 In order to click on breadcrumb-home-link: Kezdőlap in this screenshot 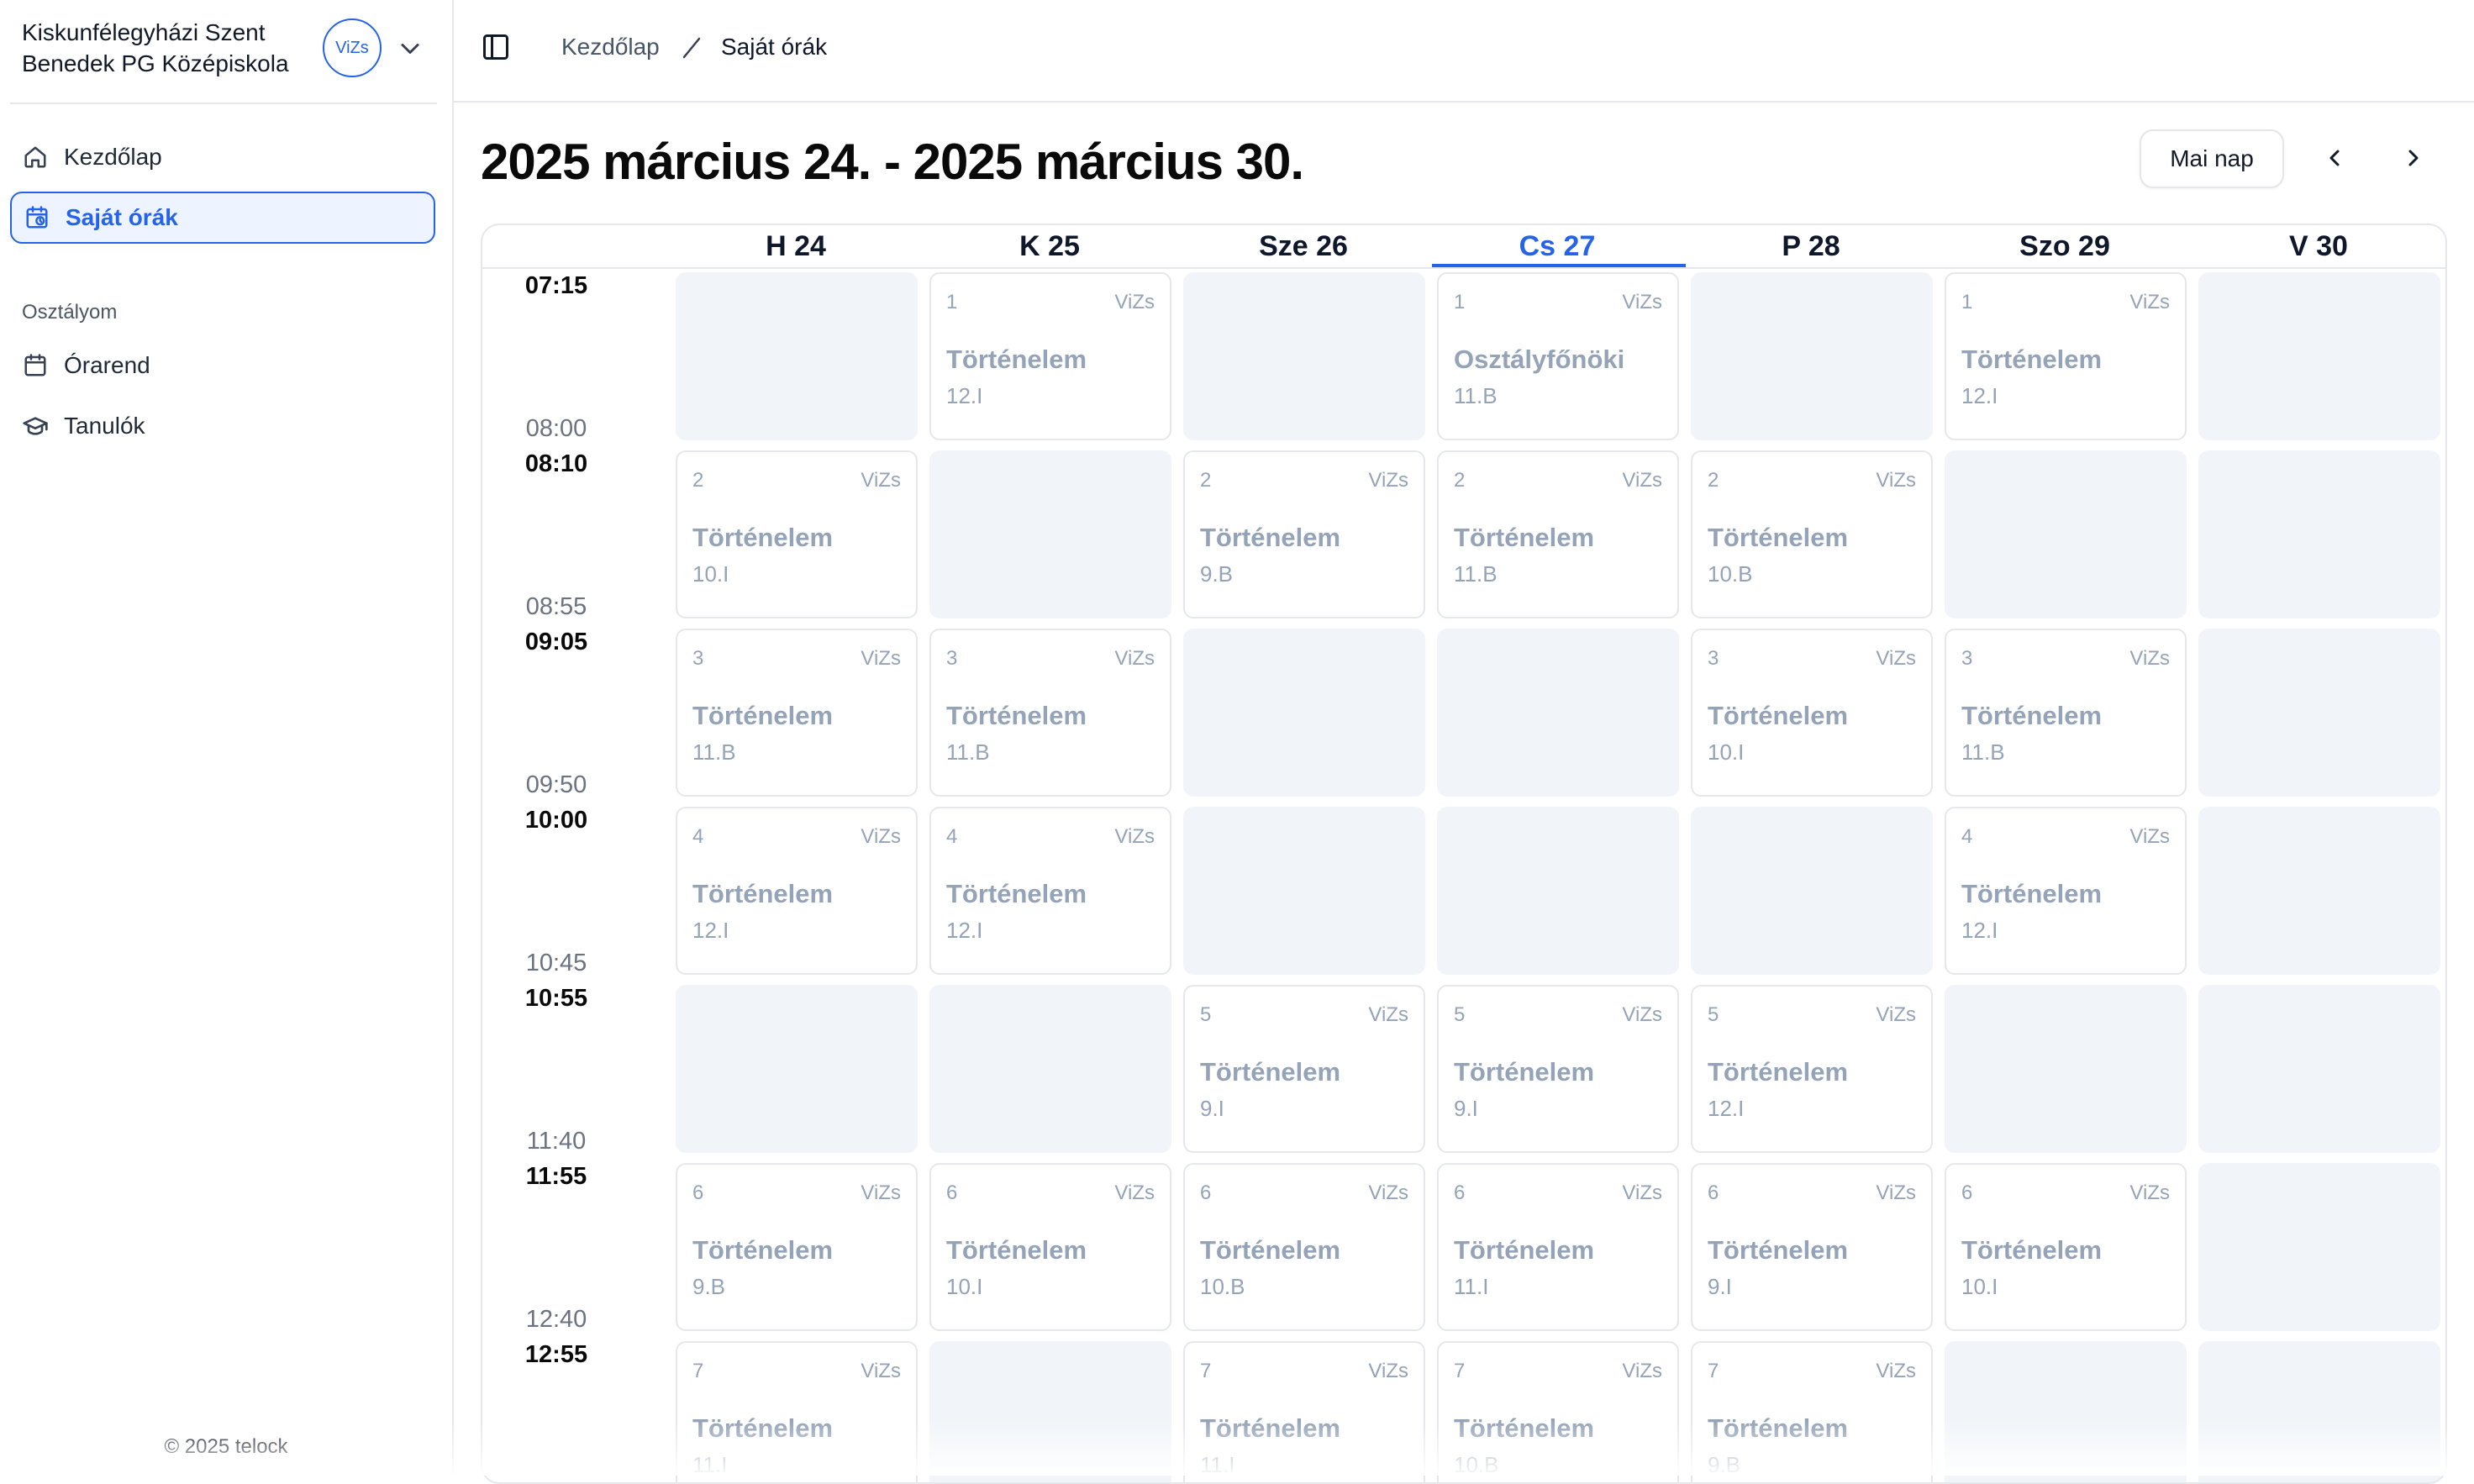, I will do `click(610, 48)`.